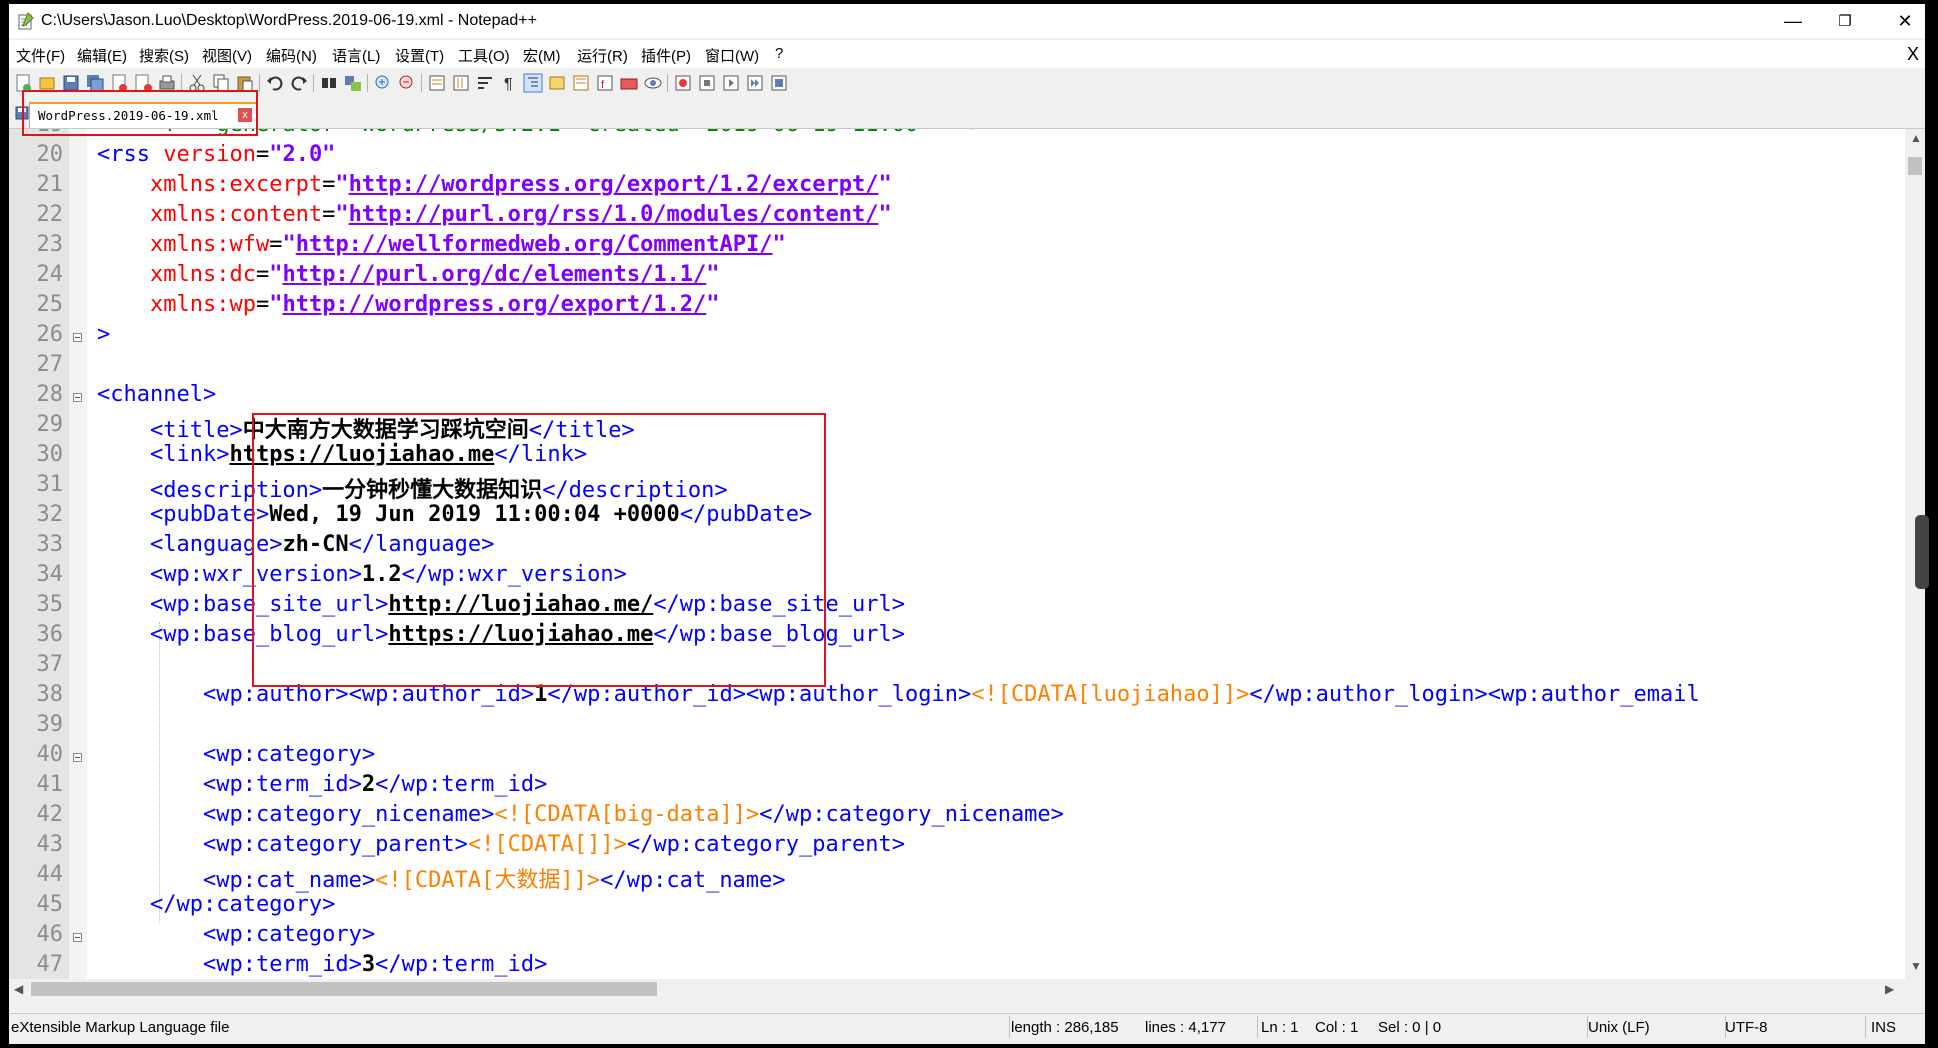 This screenshot has height=1048, width=1938. Describe the element at coordinates (50, 634) in the screenshot. I see `line-number: 36` at that location.